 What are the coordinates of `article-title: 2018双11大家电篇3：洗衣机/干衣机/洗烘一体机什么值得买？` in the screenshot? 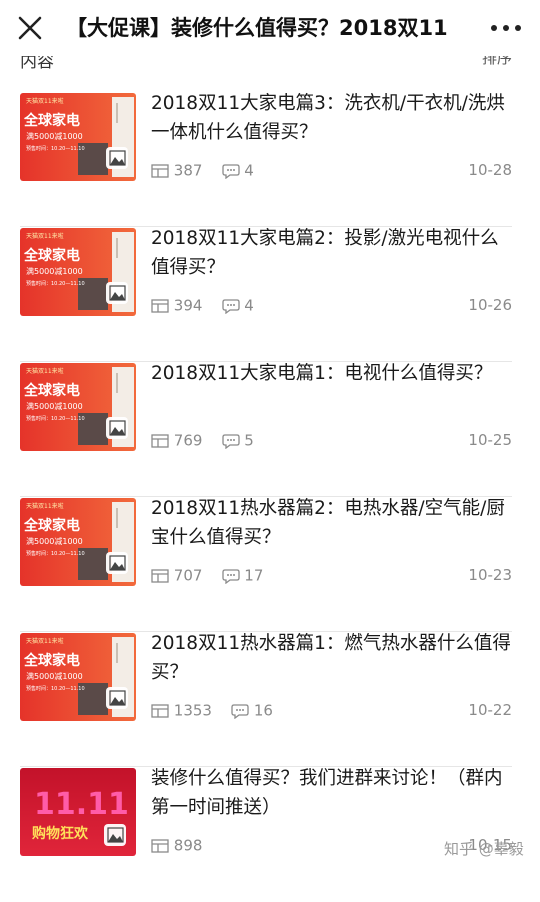 It's located at (332, 118).